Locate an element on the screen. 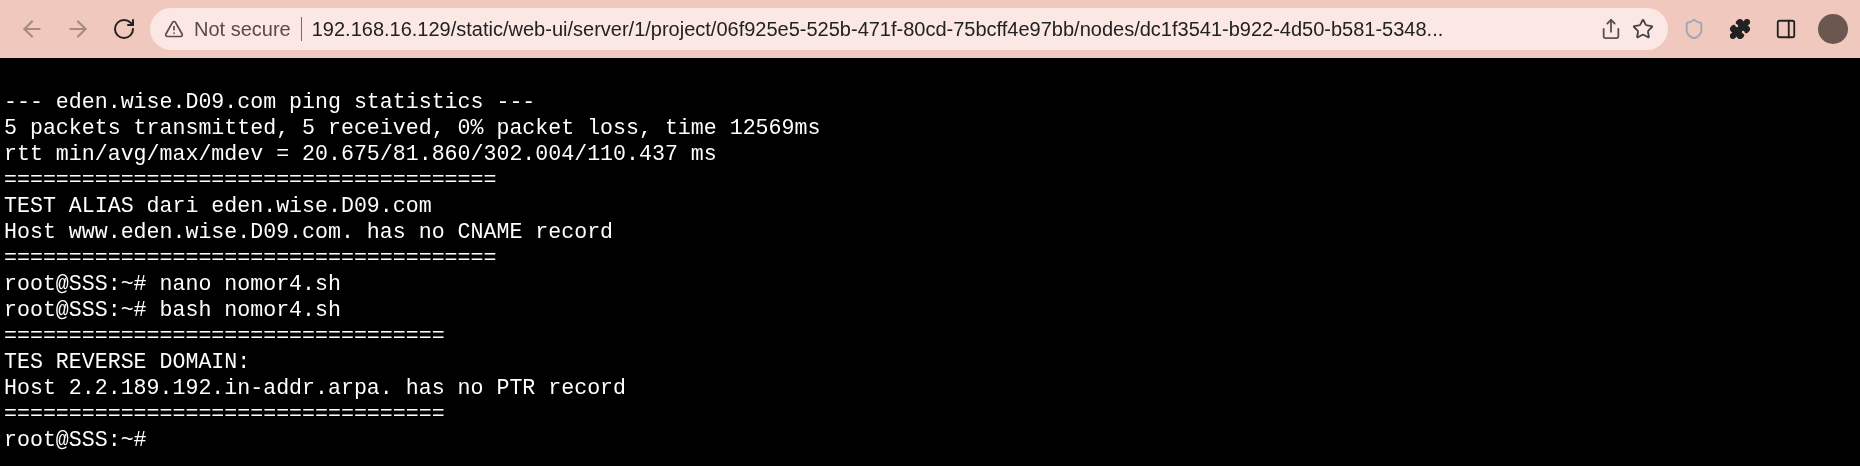 This screenshot has width=1860, height=466. security-label: Not secure is located at coordinates (242, 29).